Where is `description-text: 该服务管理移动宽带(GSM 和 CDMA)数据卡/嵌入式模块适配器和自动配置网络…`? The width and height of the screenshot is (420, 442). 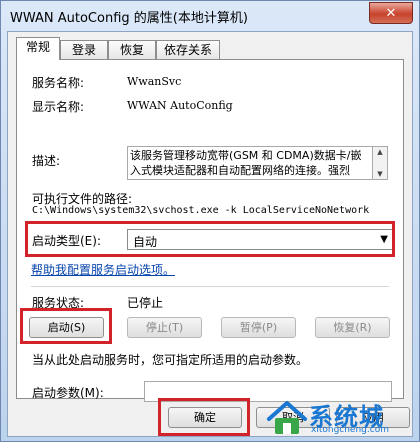
description-text: 该服务管理移动宽带(GSM 和 CDMA)数据卡/嵌入式模块适配器和自动配置网络… is located at coordinates (250, 163).